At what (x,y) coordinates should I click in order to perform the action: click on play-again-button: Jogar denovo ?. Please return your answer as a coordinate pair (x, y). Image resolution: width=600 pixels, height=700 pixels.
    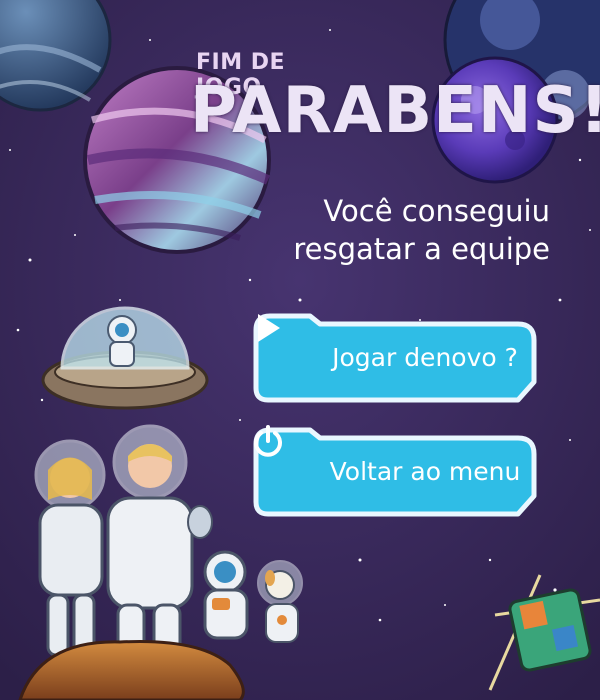
    Looking at the image, I should click on (395, 358).